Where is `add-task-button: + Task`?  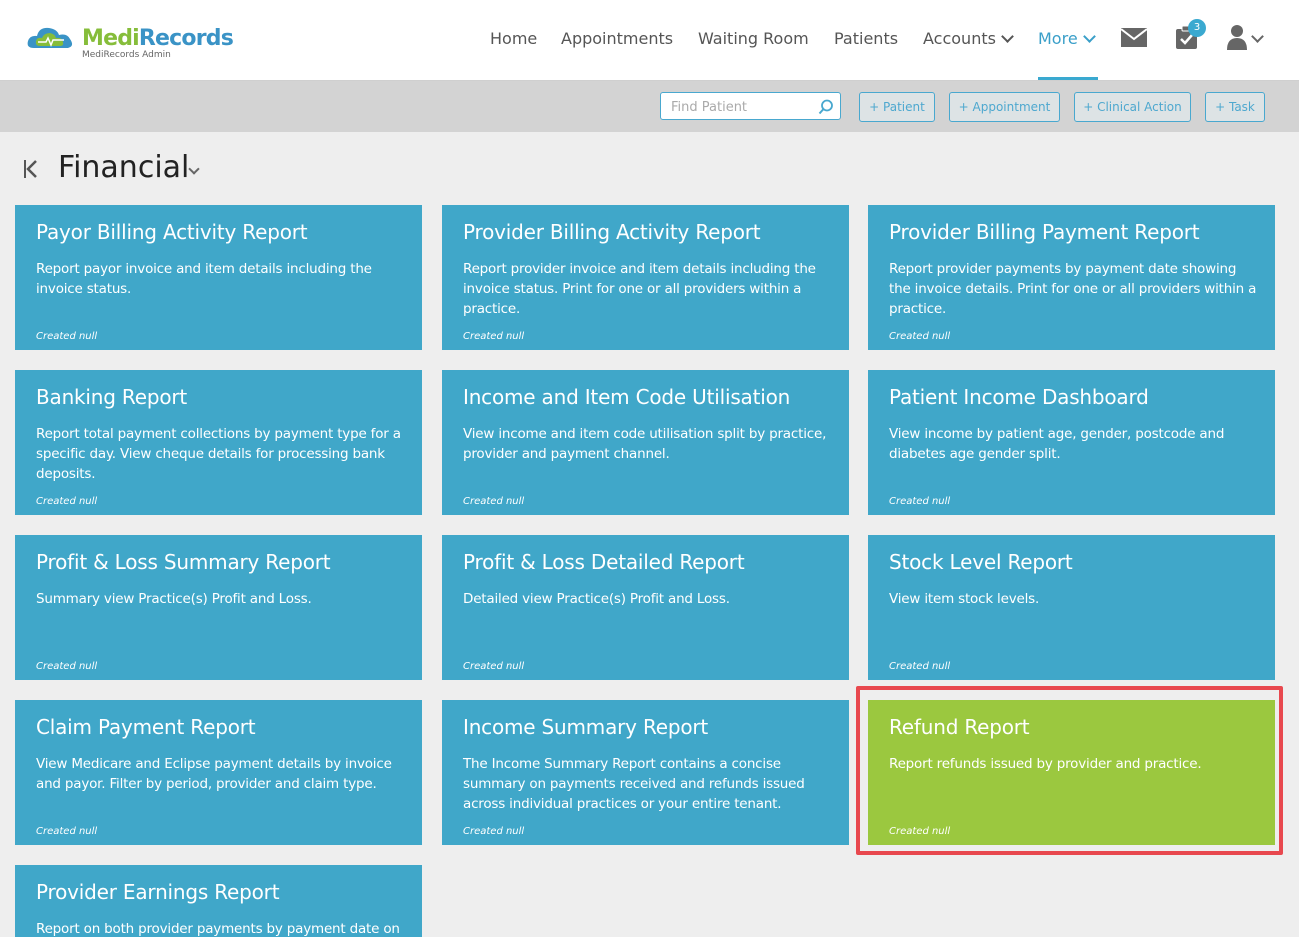
add-task-button: + Task is located at coordinates (1235, 107).